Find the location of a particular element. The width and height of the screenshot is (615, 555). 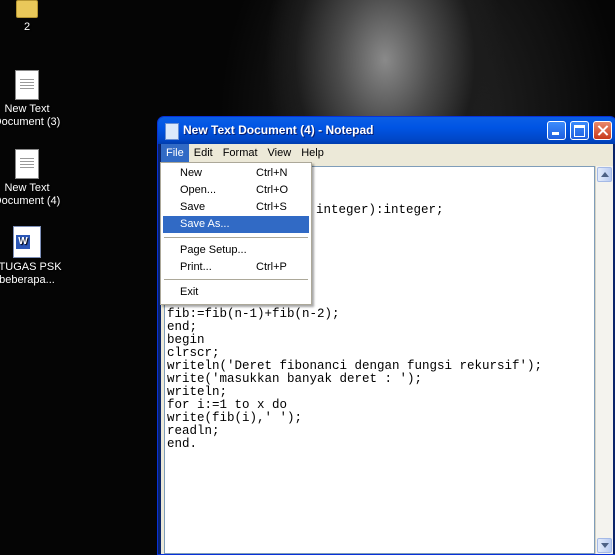

notepad-icon is located at coordinates (172, 131).